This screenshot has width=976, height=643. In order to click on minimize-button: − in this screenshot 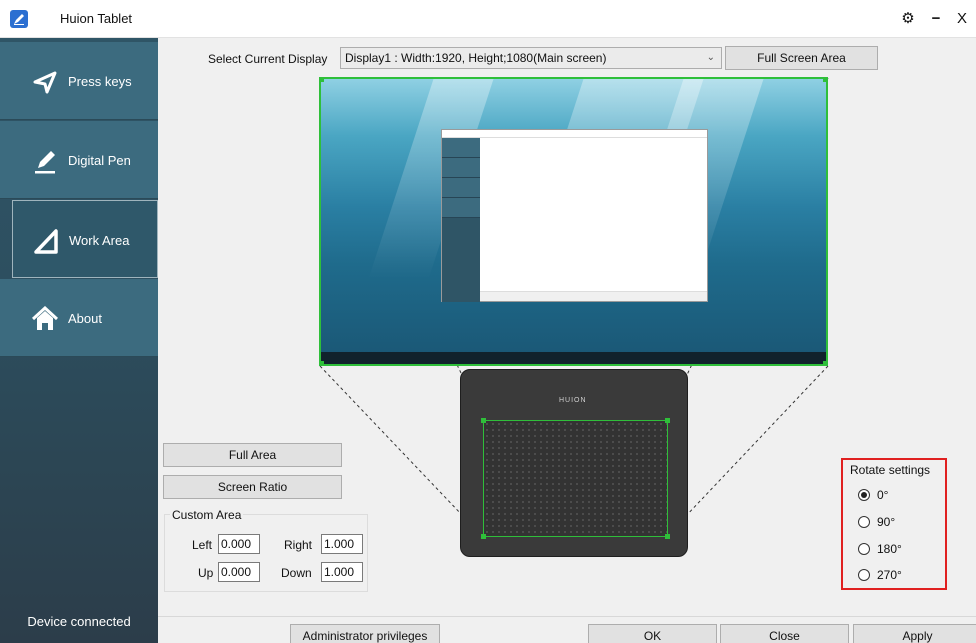, I will do `click(936, 19)`.